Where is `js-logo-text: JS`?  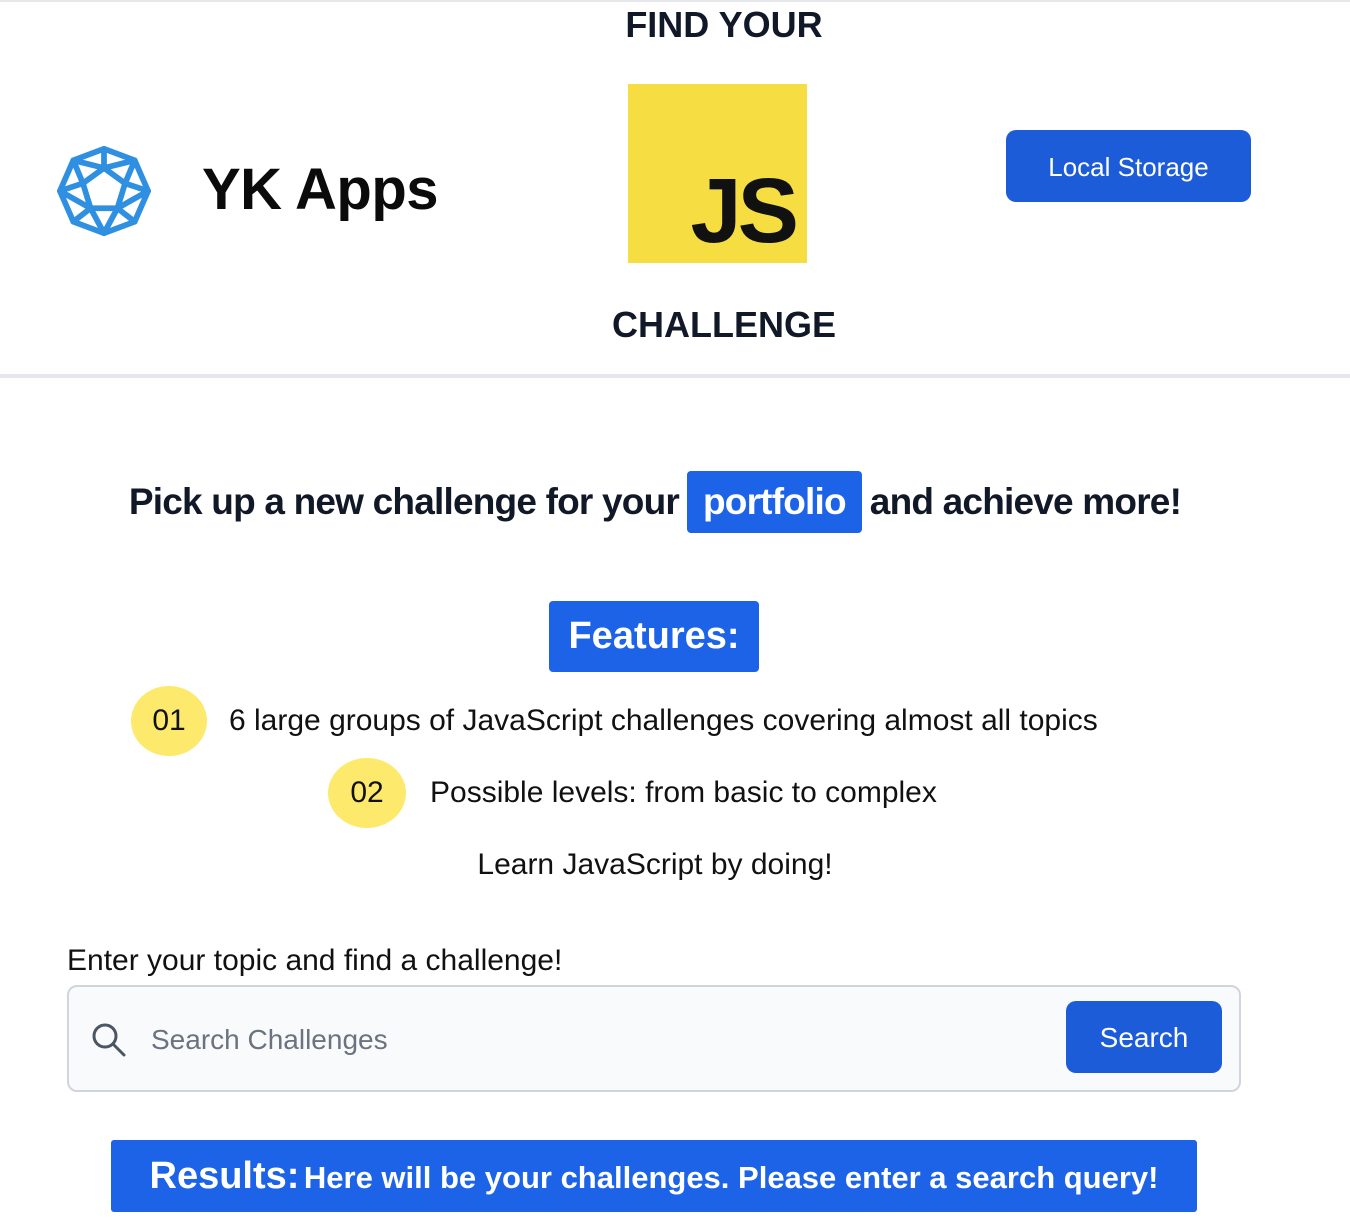
js-logo-text: JS is located at coordinates (744, 211).